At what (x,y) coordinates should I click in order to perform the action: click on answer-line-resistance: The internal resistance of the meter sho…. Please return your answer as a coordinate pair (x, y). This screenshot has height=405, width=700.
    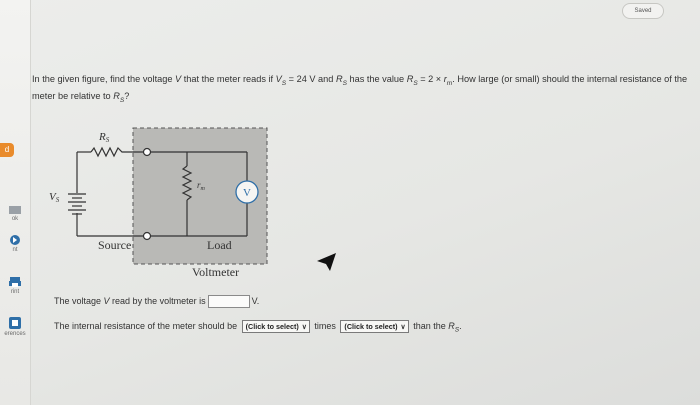
    Looking at the image, I should click on (258, 327).